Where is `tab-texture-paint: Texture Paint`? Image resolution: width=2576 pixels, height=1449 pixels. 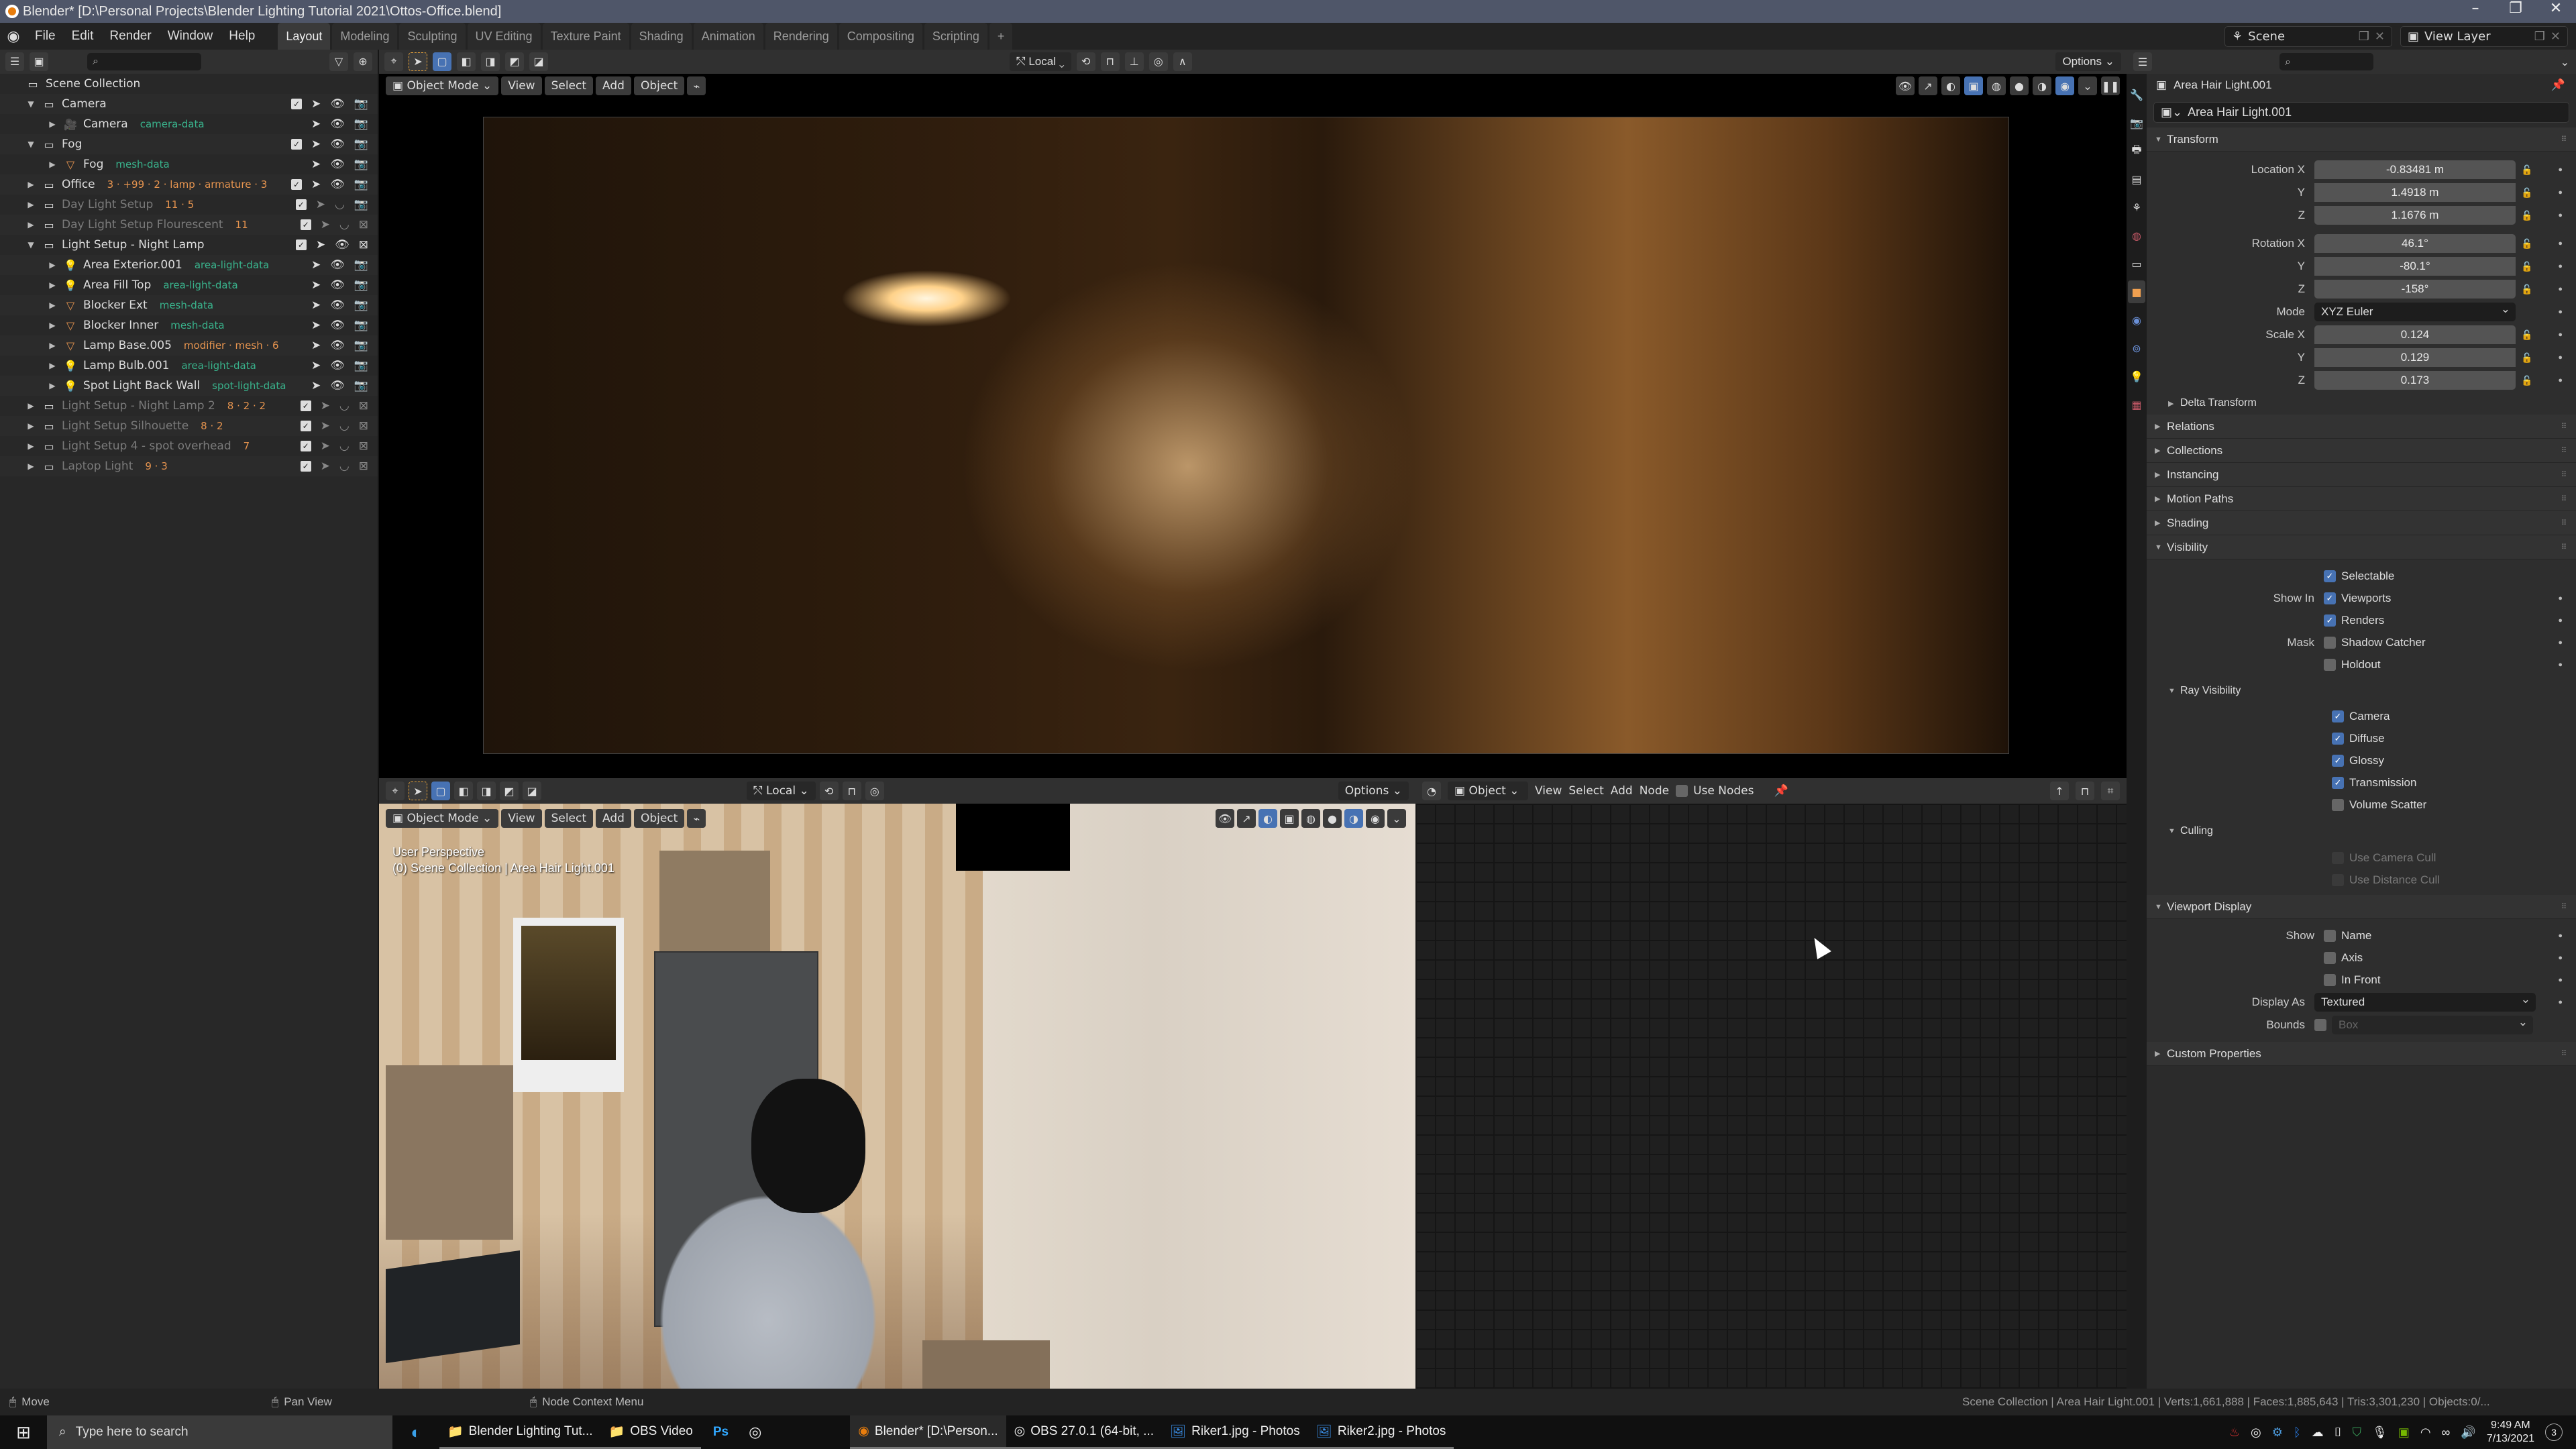 tab-texture-paint: Texture Paint is located at coordinates (585, 36).